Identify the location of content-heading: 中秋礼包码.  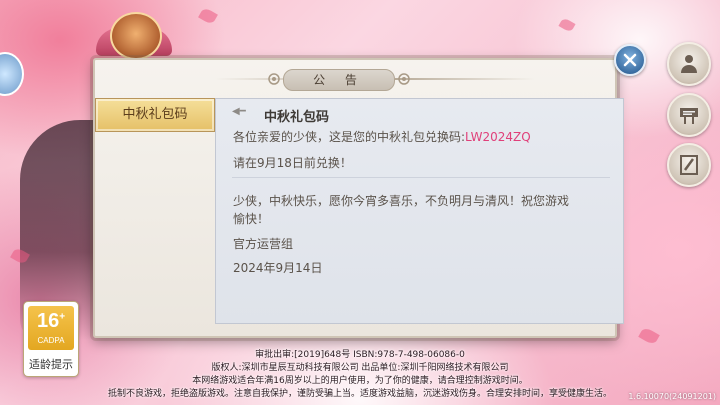
(297, 117).